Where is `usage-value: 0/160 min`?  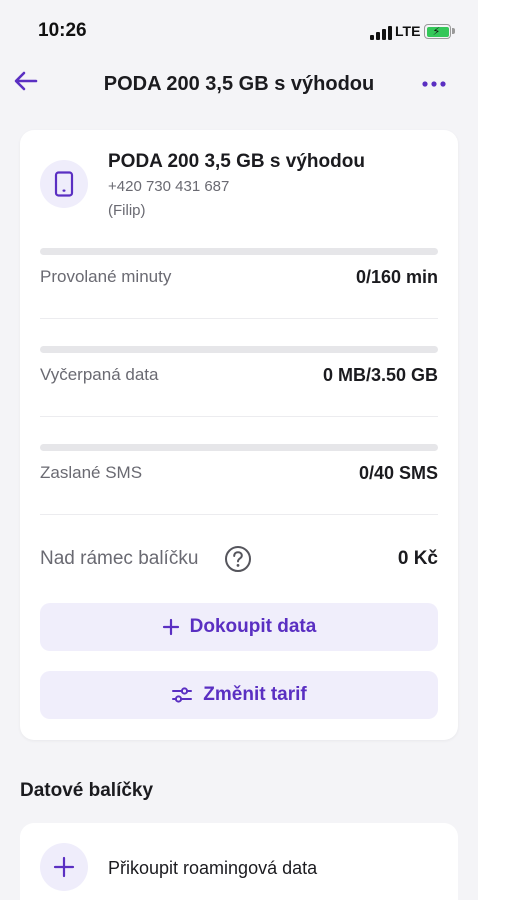 usage-value: 0/160 min is located at coordinates (396, 277).